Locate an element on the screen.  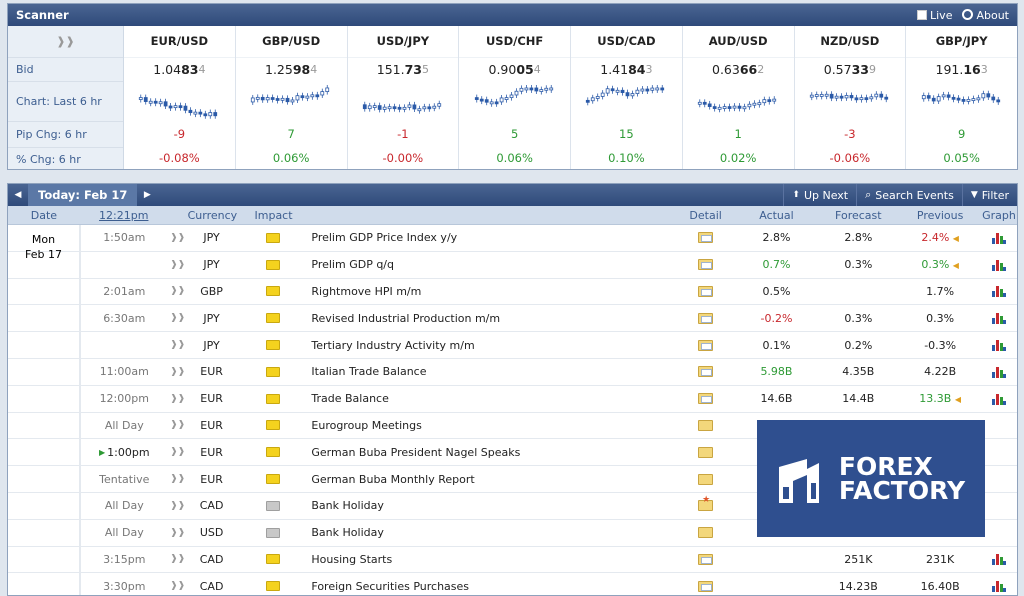
pair-name: EUR/USD is located at coordinates (179, 42).